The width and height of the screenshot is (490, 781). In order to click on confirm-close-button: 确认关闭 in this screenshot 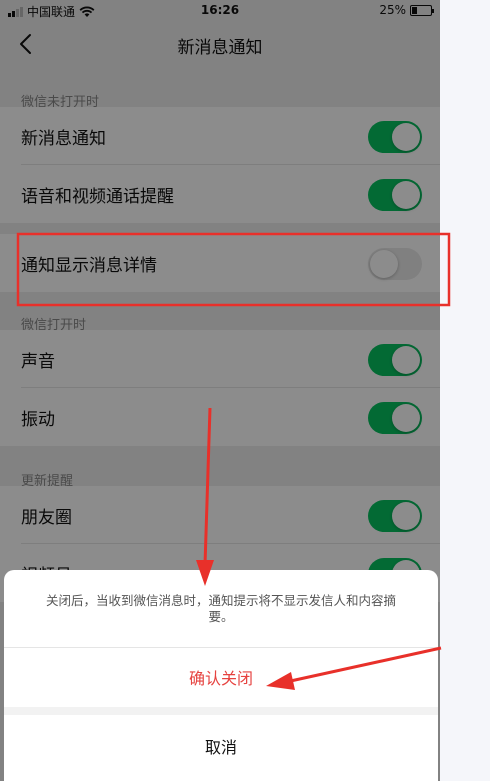, I will do `click(221, 677)`.